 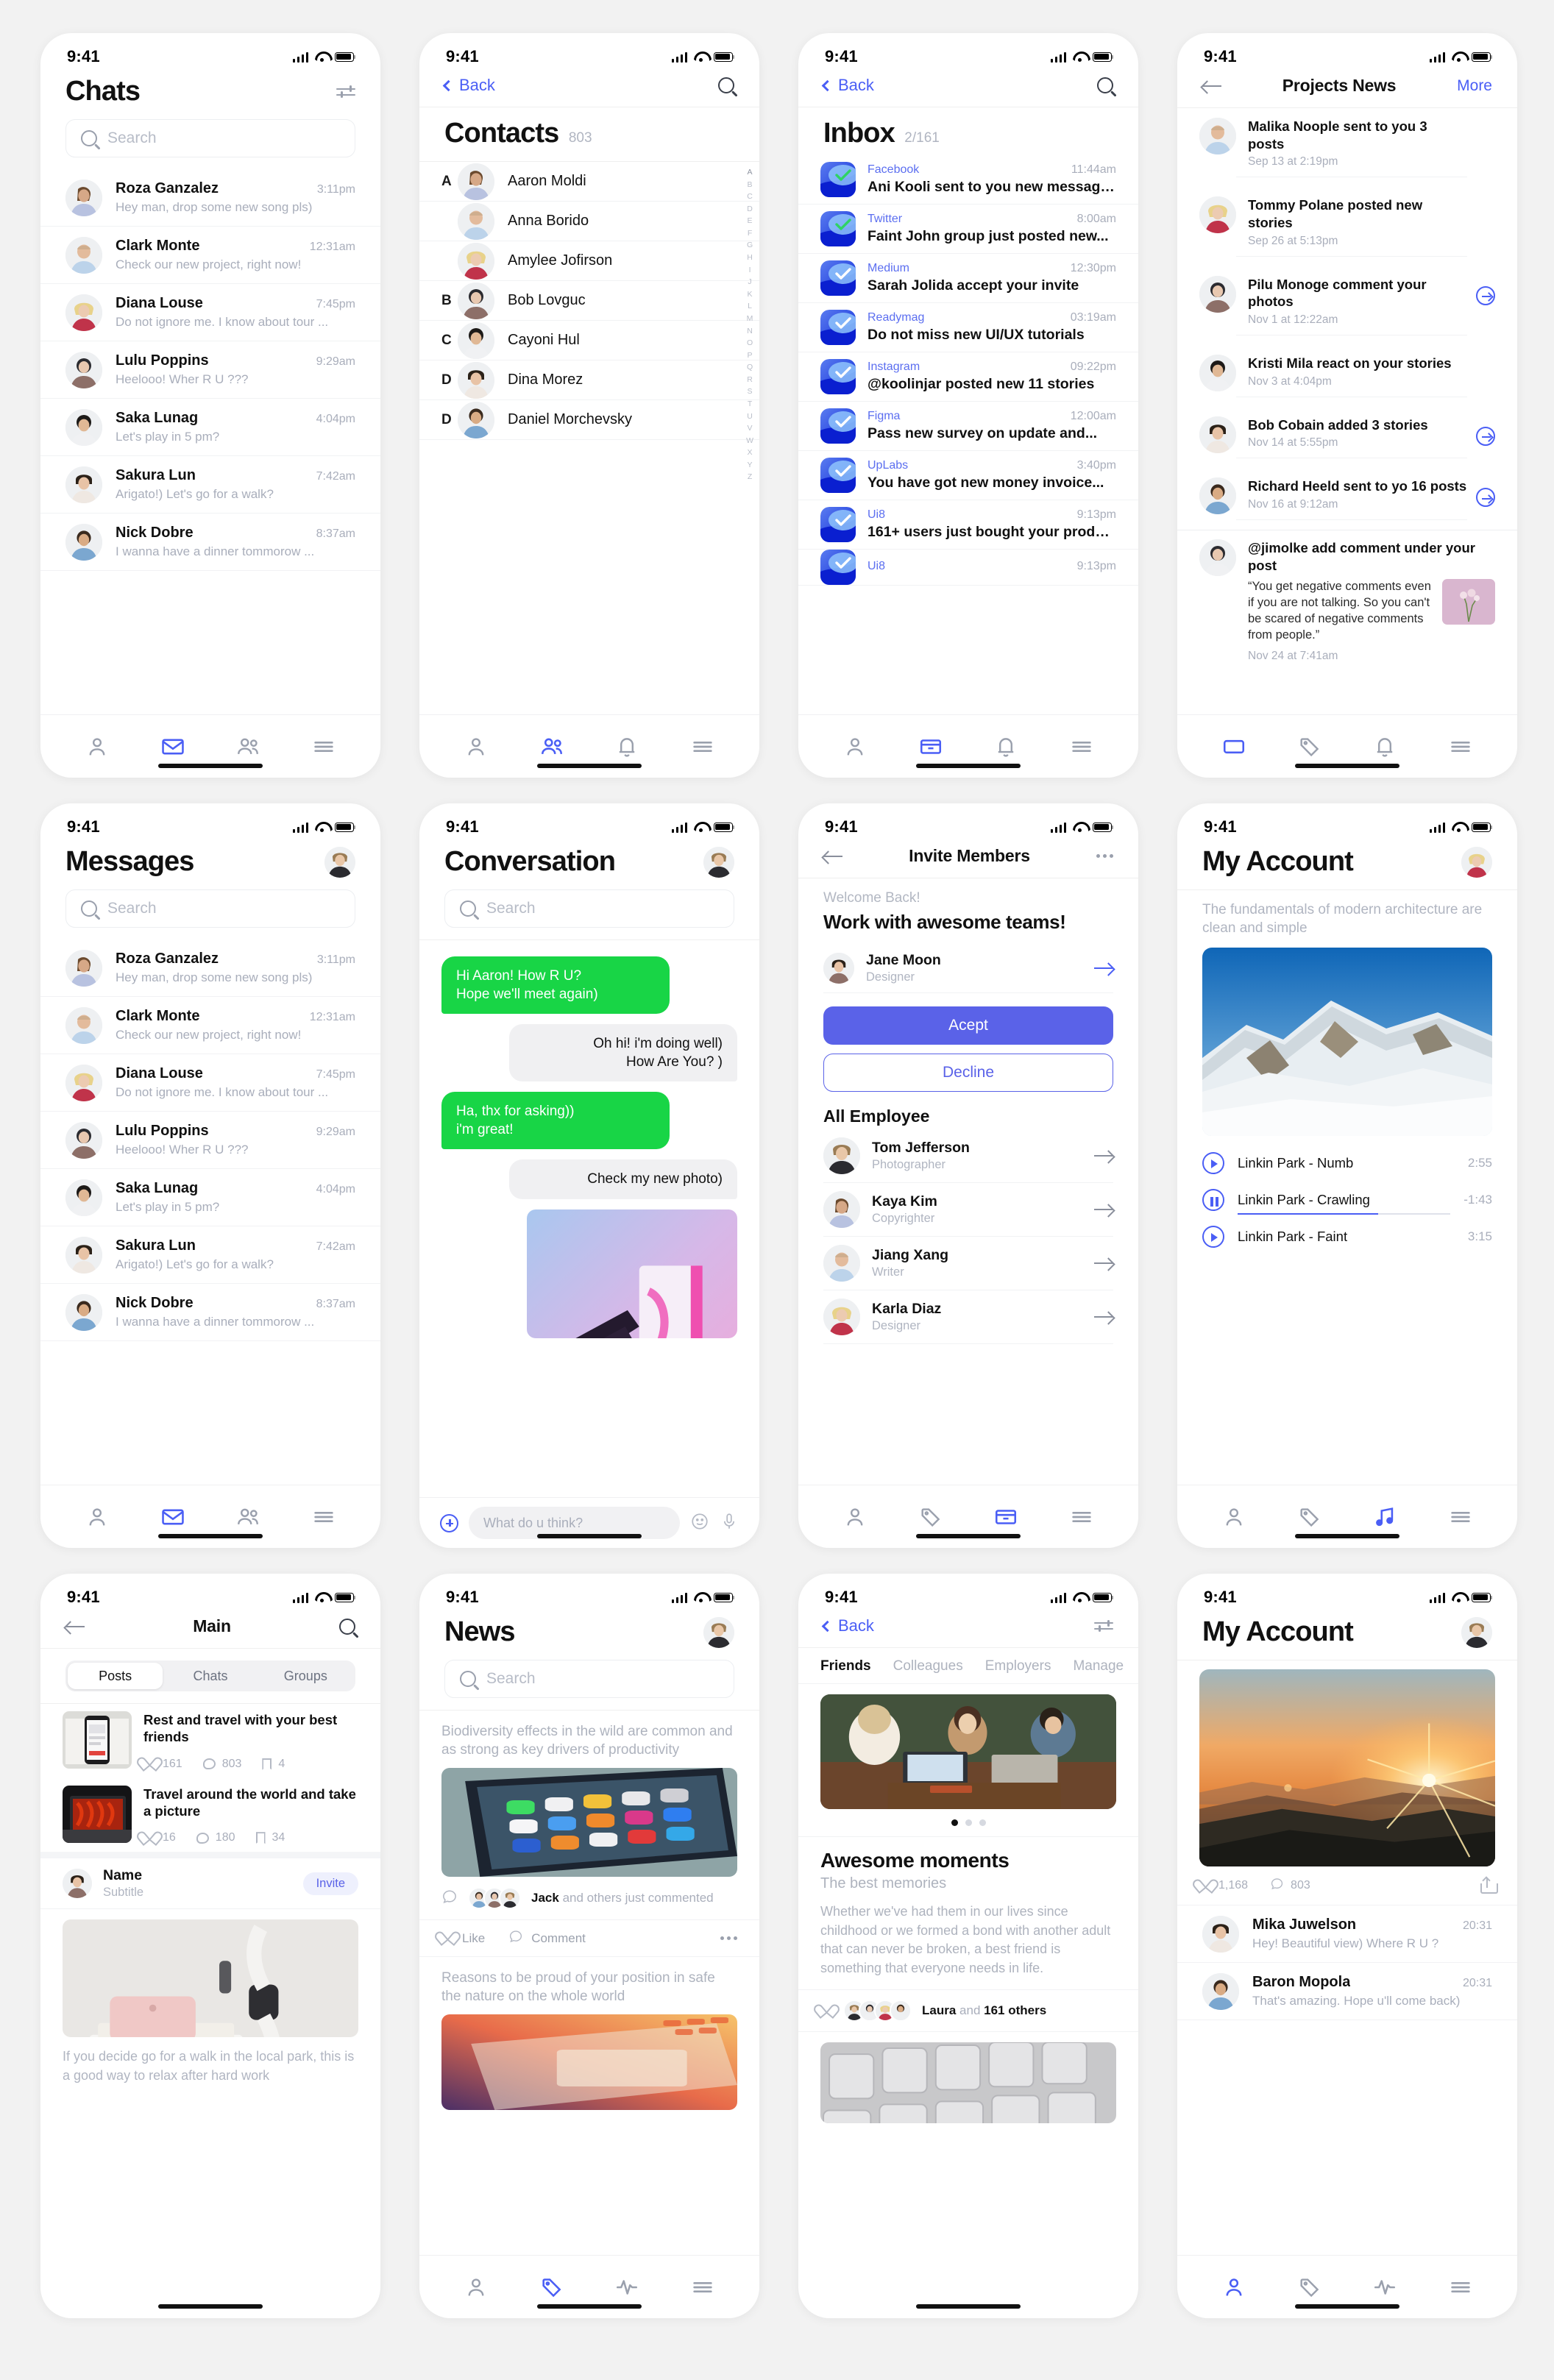 What do you see at coordinates (589, 301) in the screenshot?
I see `contact-row: B Bob Lovguc` at bounding box center [589, 301].